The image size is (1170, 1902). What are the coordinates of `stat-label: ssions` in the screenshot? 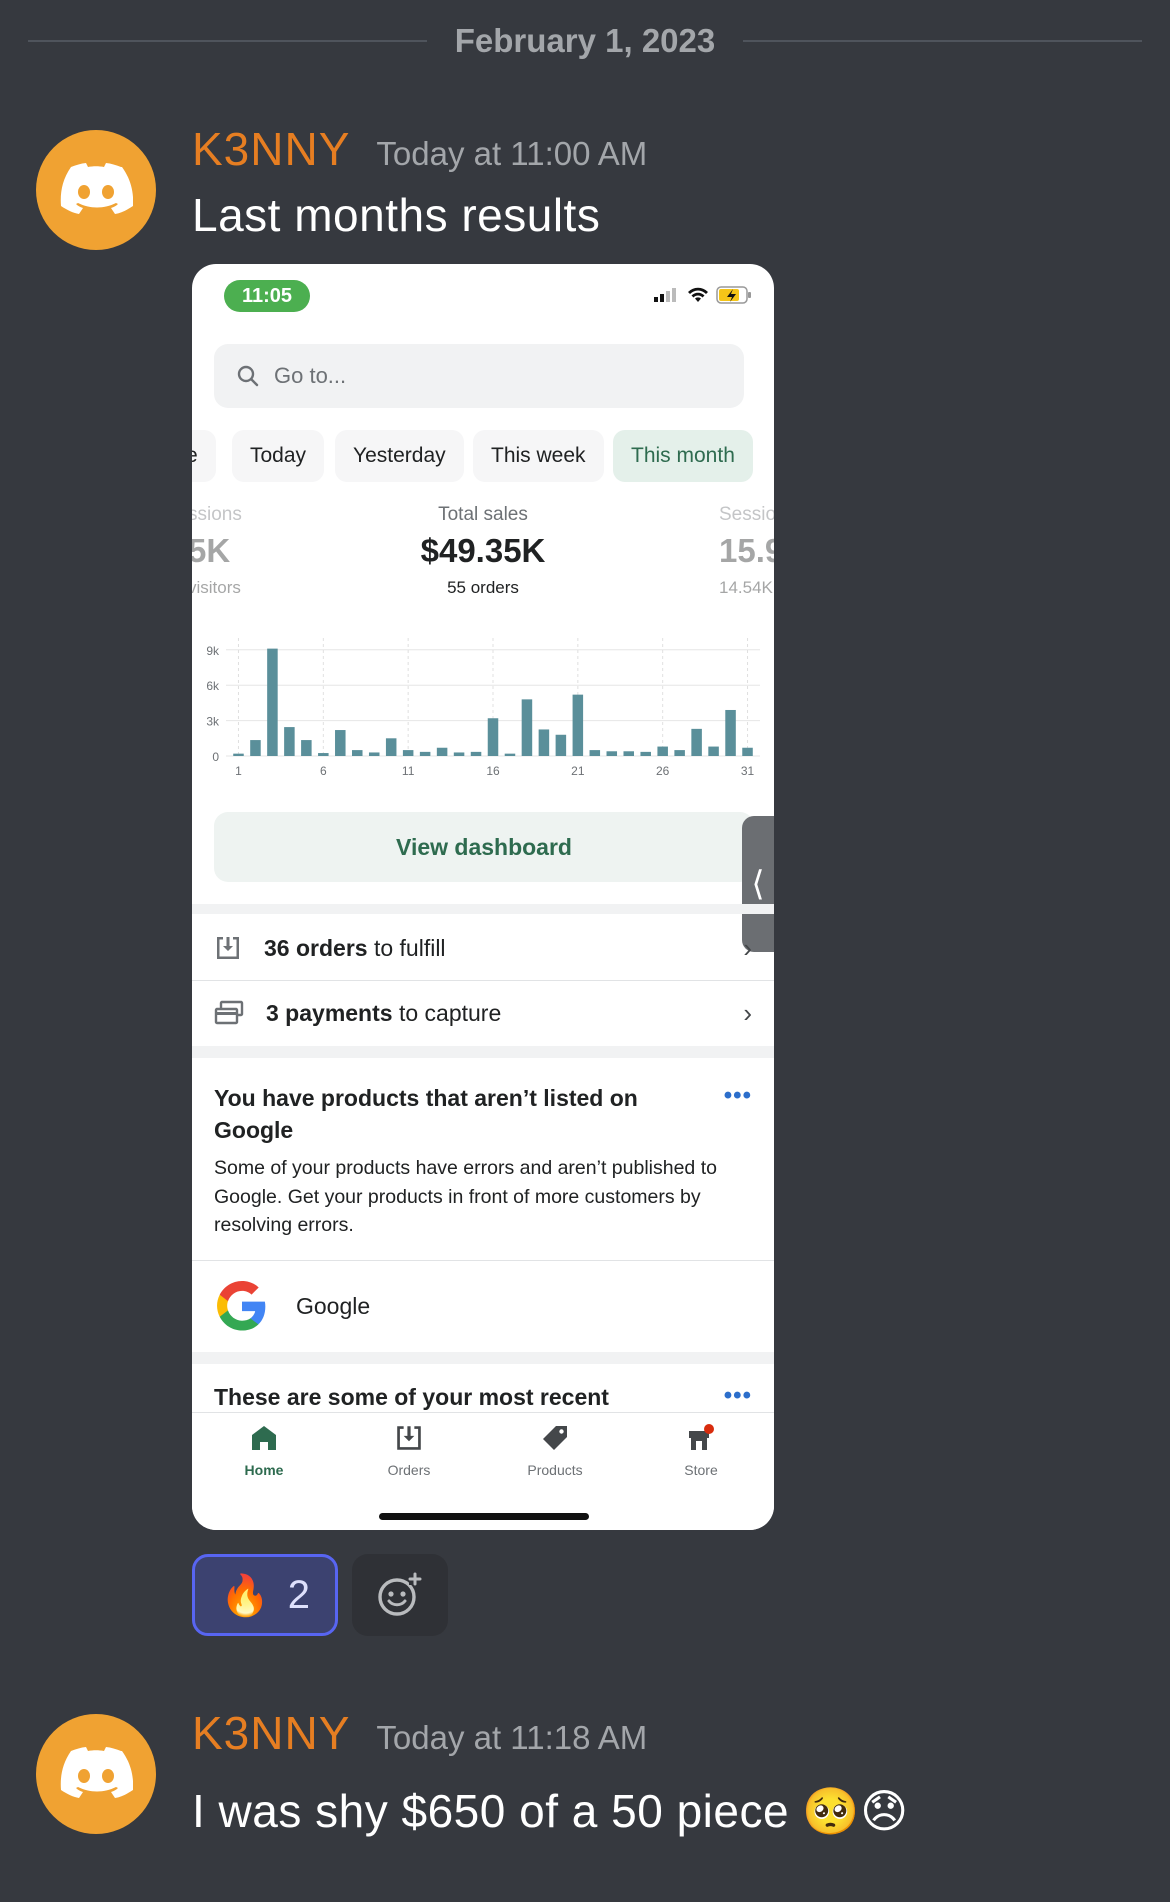 It's located at (217, 514).